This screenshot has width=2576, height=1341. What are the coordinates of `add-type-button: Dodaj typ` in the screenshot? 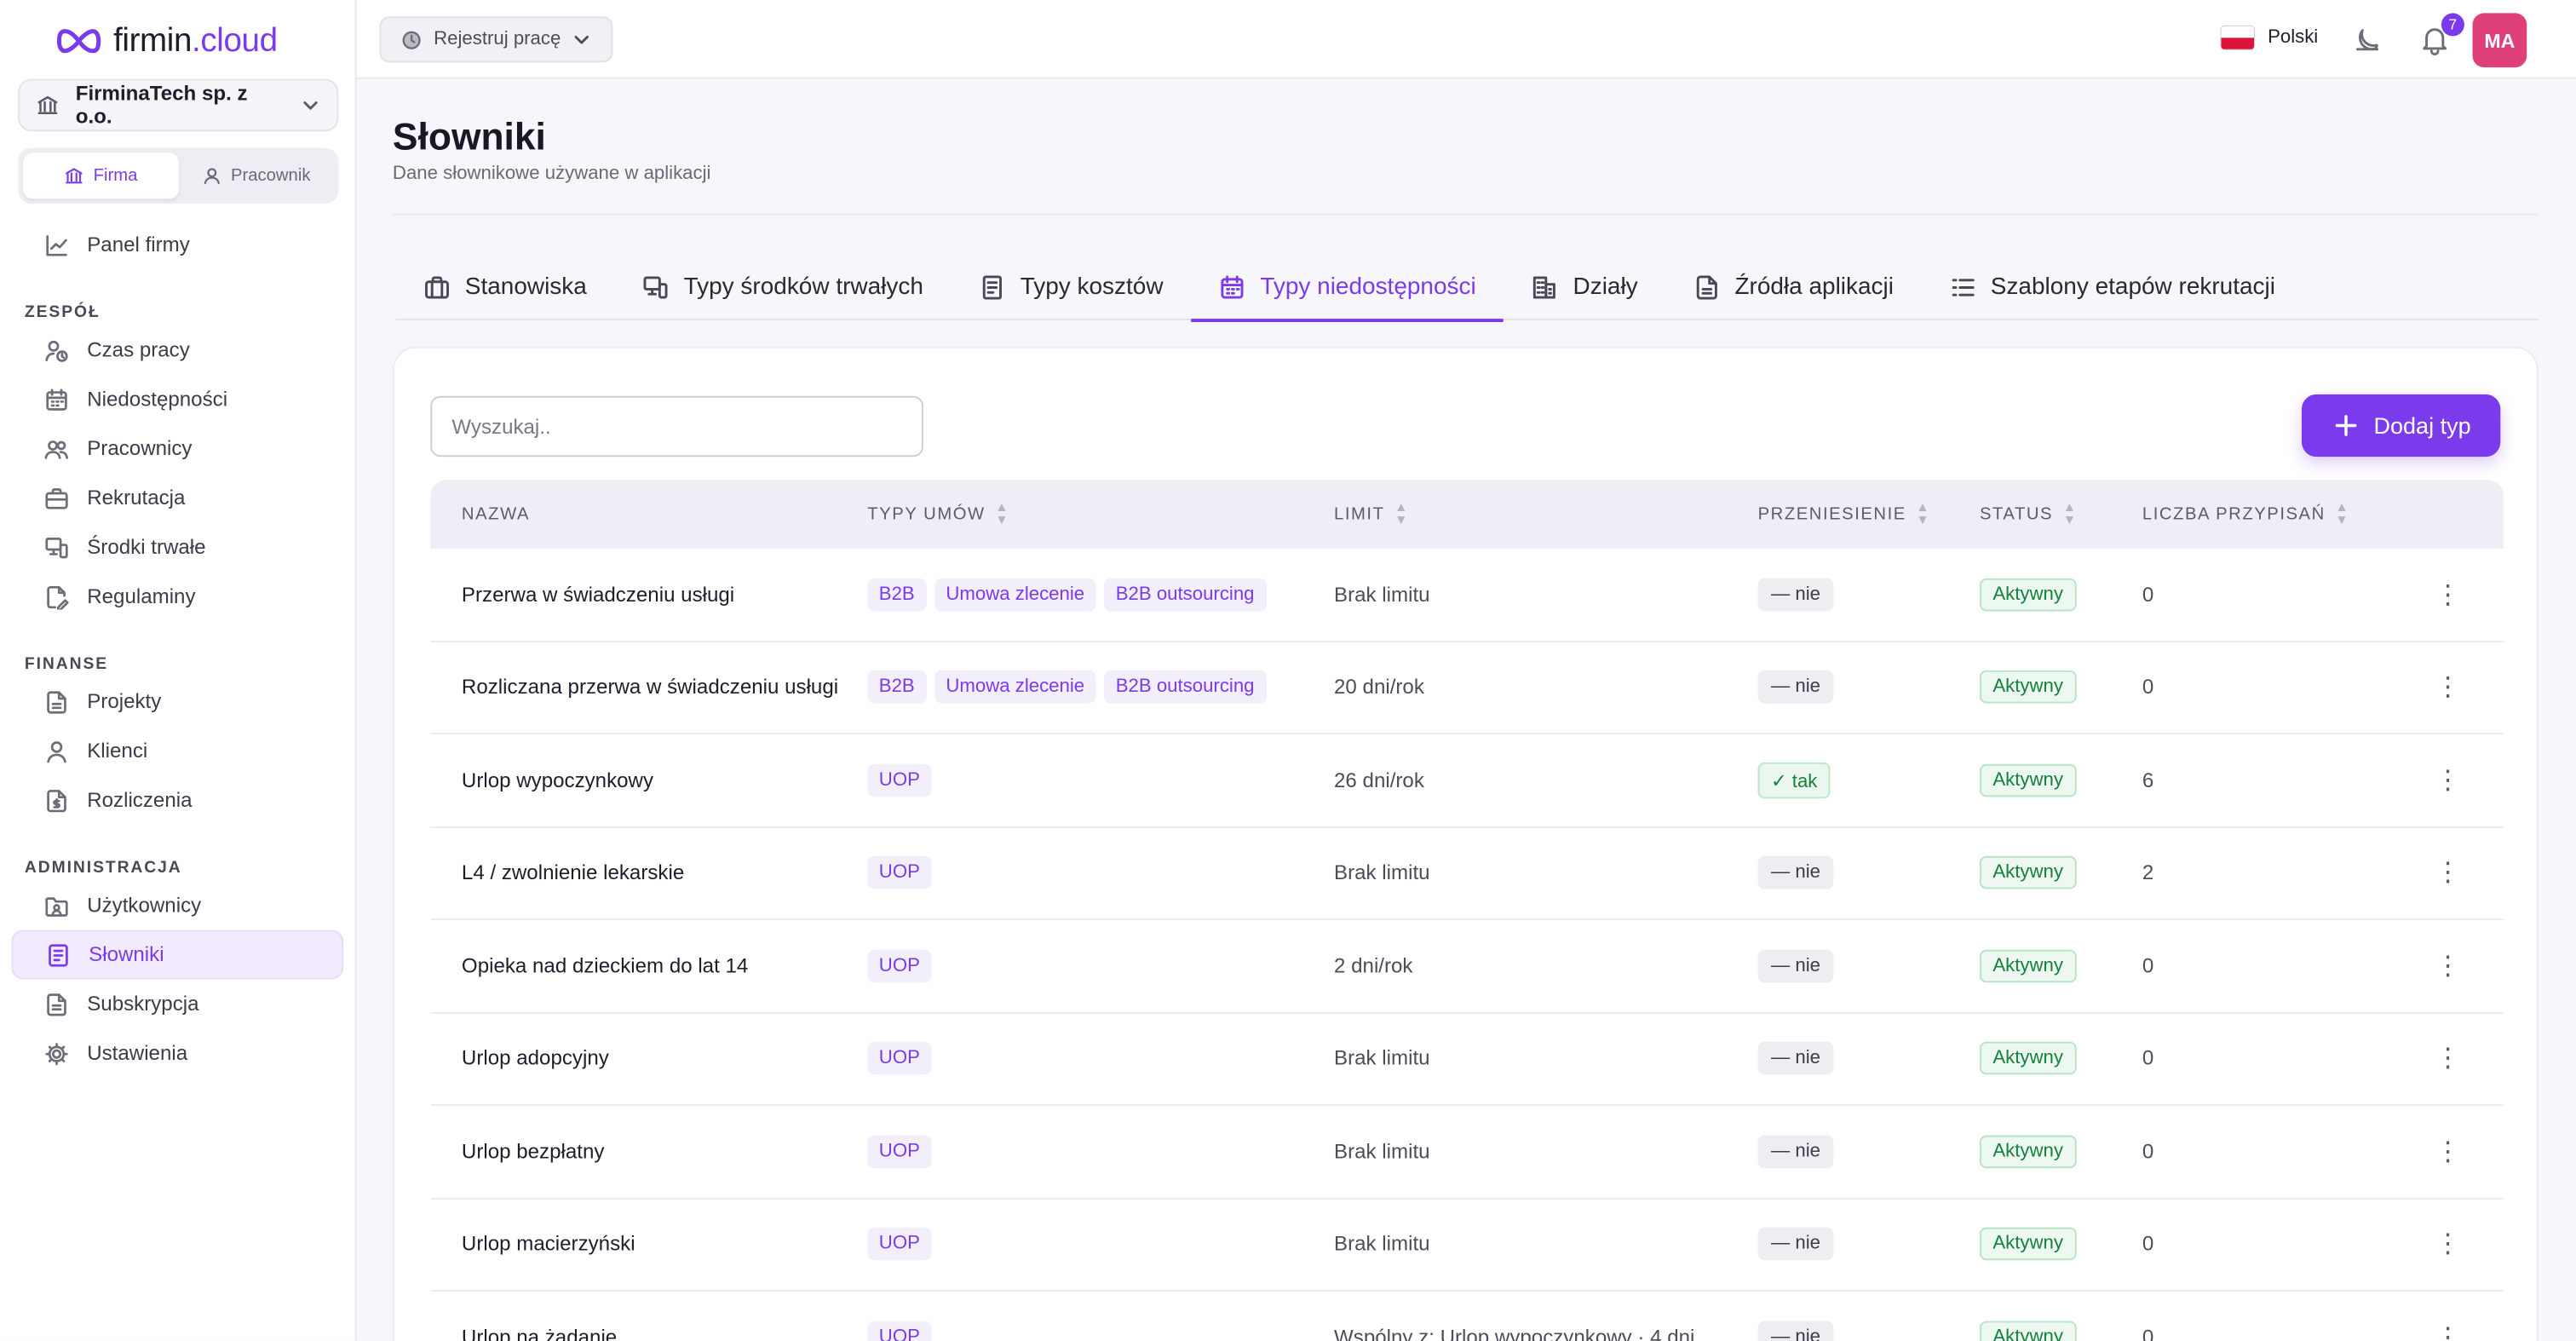 It's located at (2401, 426).